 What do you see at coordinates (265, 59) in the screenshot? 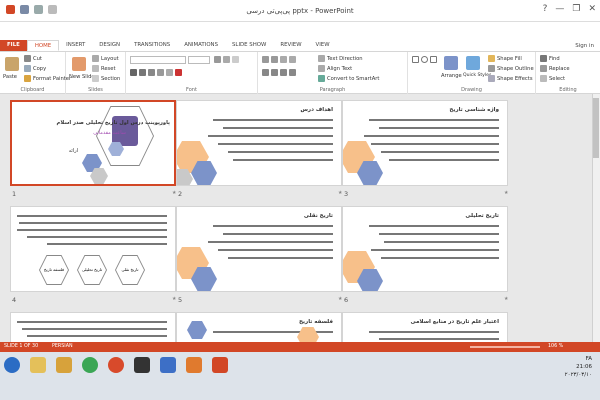
I see `bullets-icon` at bounding box center [265, 59].